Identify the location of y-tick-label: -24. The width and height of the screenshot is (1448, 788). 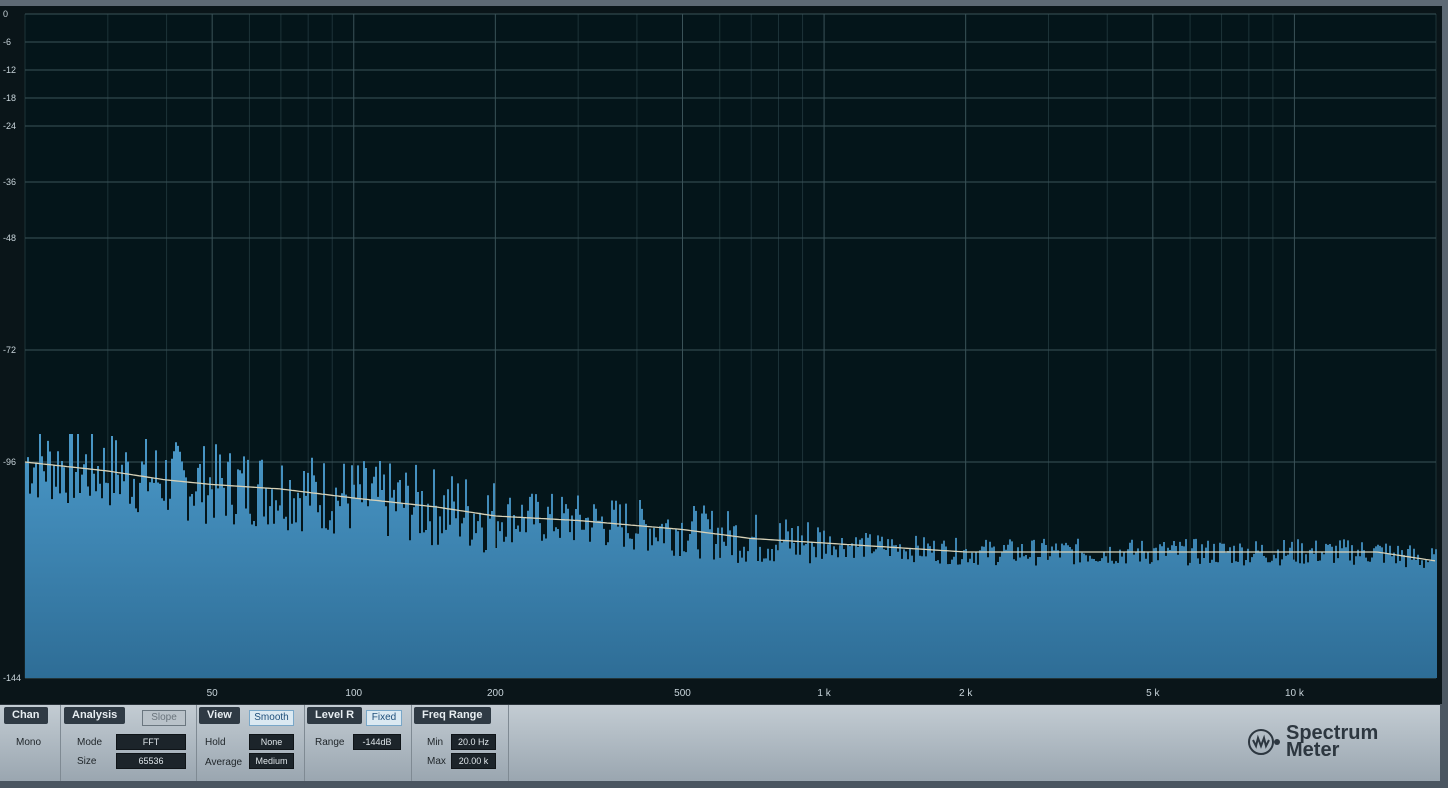
(9, 126).